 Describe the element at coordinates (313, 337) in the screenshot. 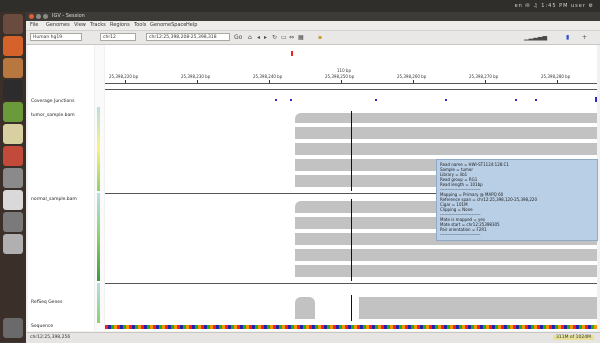

I see `status-bar: chr12:25,398,256 311M of 1024M` at that location.